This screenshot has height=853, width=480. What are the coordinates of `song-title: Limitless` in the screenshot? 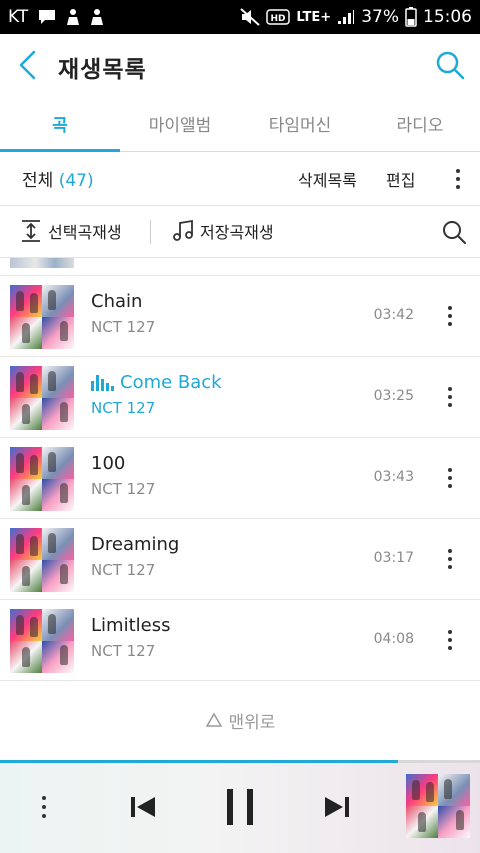 It's located at (130, 625).